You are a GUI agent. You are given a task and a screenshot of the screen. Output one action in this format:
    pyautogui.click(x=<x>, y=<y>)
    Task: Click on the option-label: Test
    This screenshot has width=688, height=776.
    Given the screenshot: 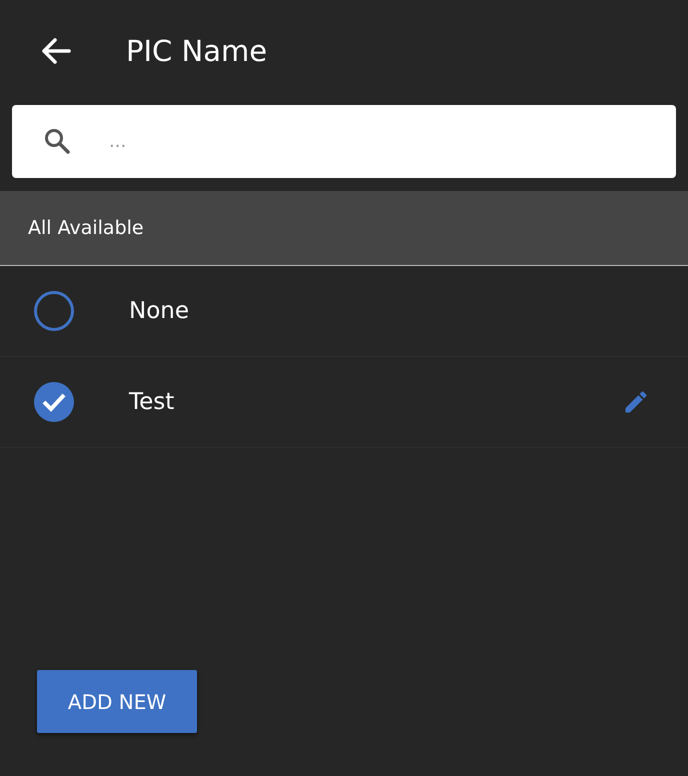 What is the action you would take?
    pyautogui.click(x=152, y=402)
    